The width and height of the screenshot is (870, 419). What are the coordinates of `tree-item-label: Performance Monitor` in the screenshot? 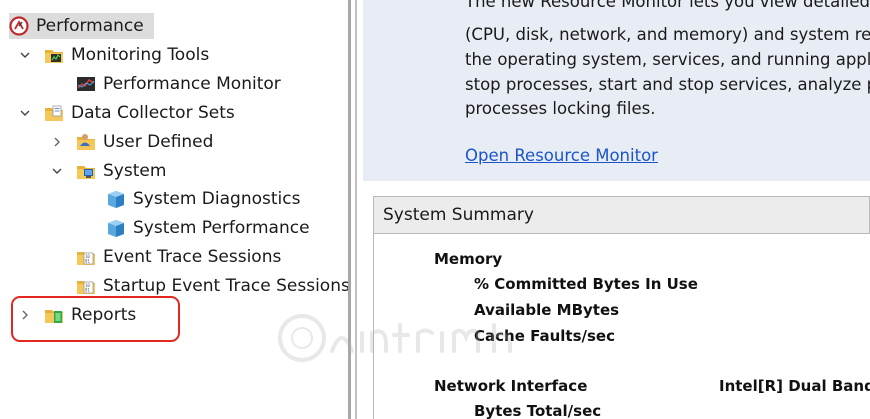 It's located at (192, 84).